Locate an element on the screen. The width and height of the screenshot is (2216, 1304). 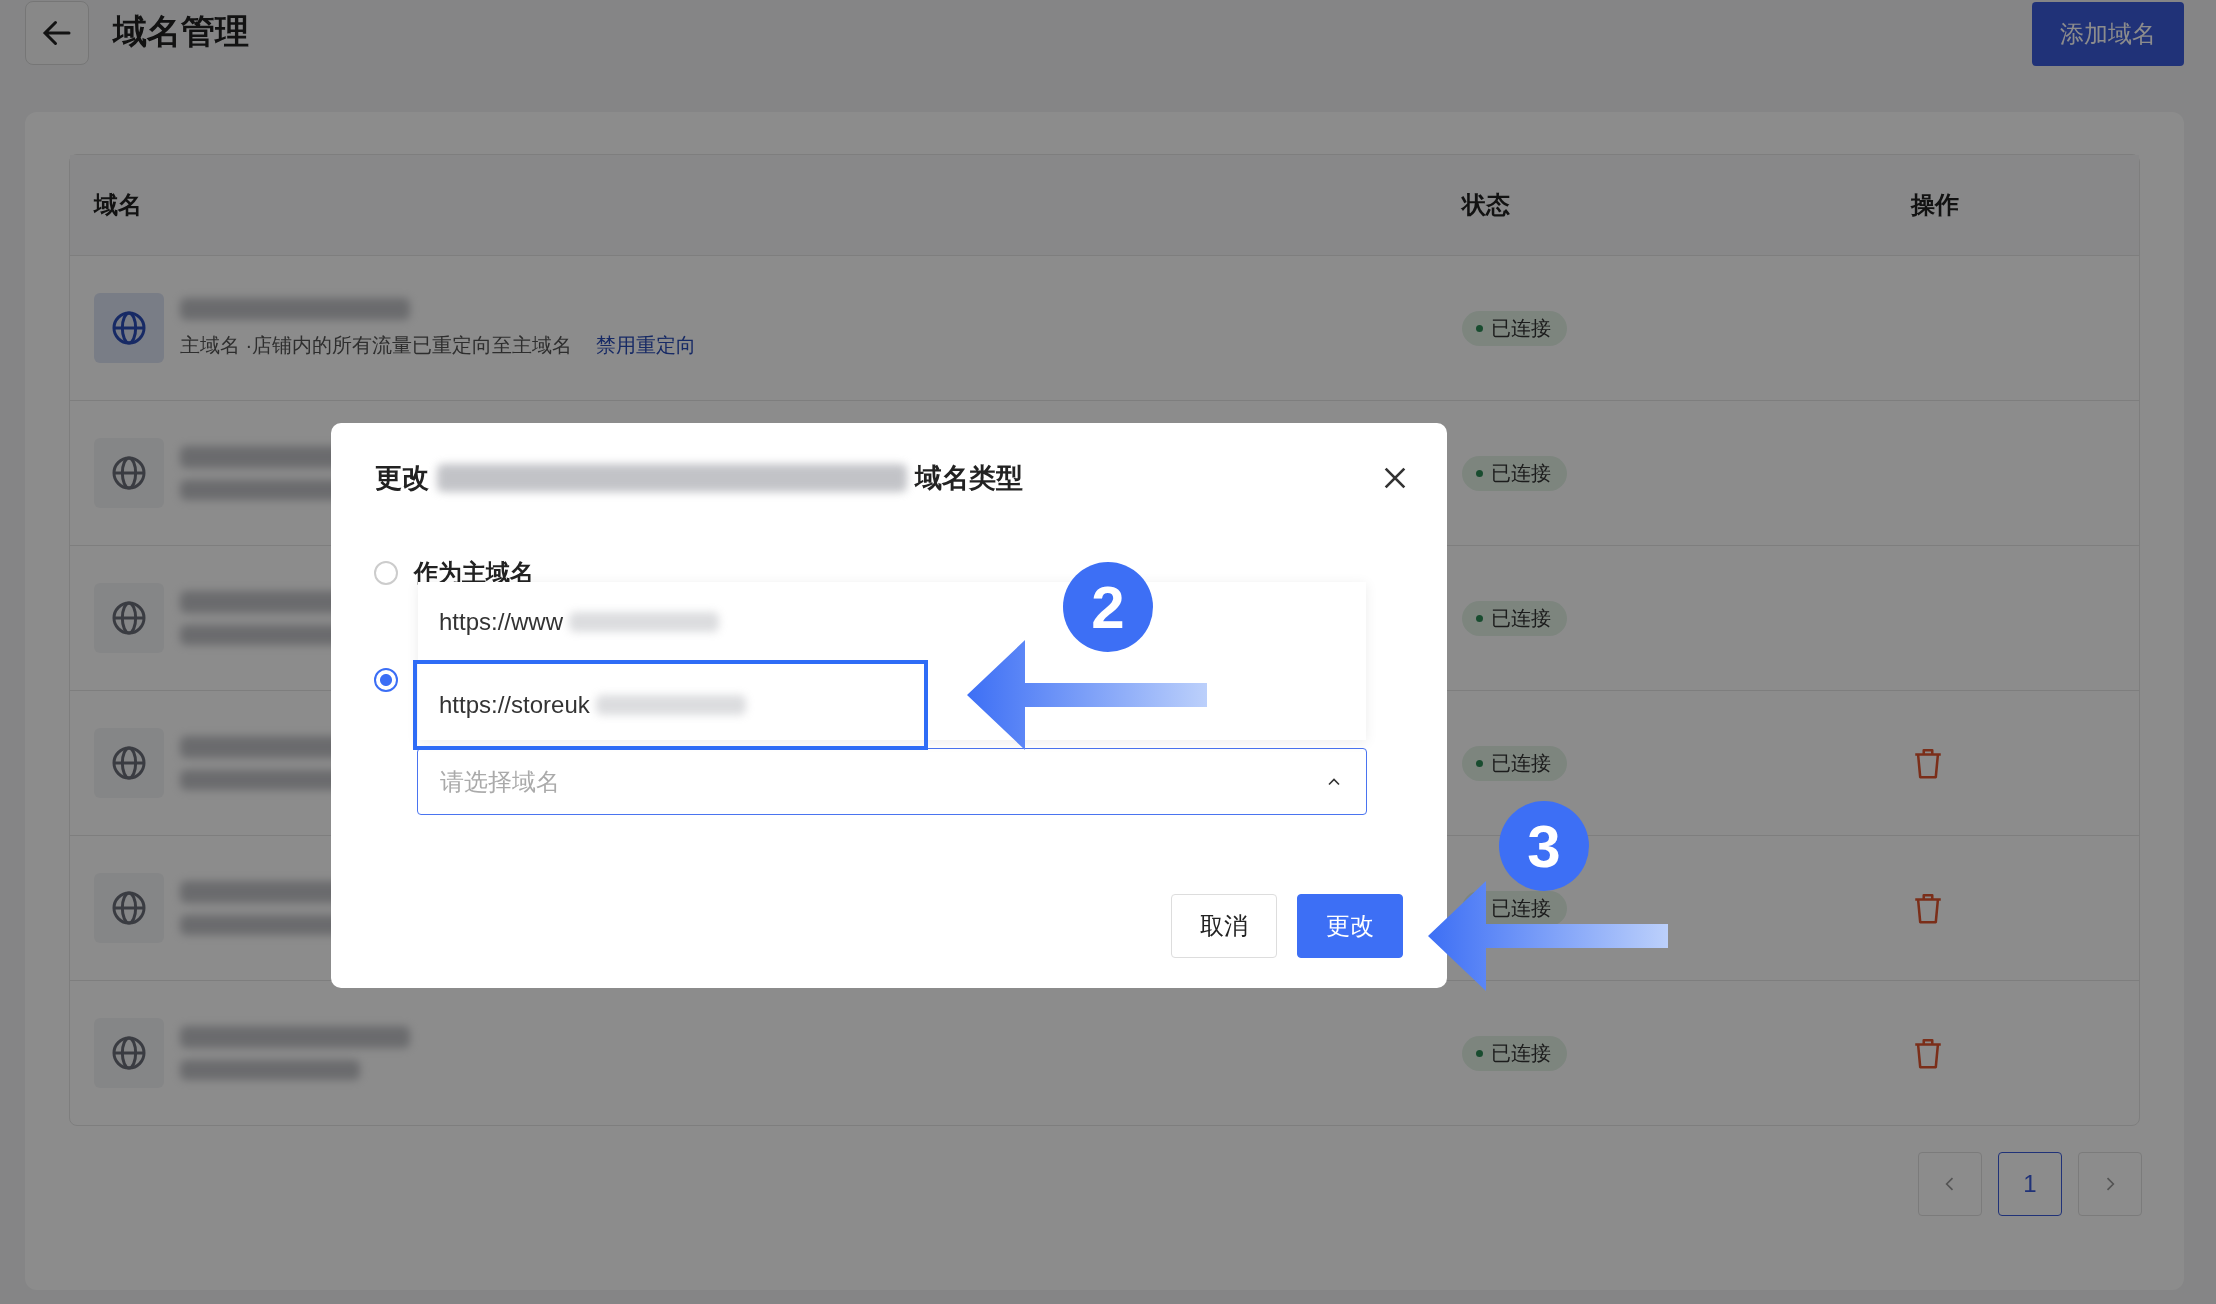
dropdown-option: https://storeuk is located at coordinates (670, 705).